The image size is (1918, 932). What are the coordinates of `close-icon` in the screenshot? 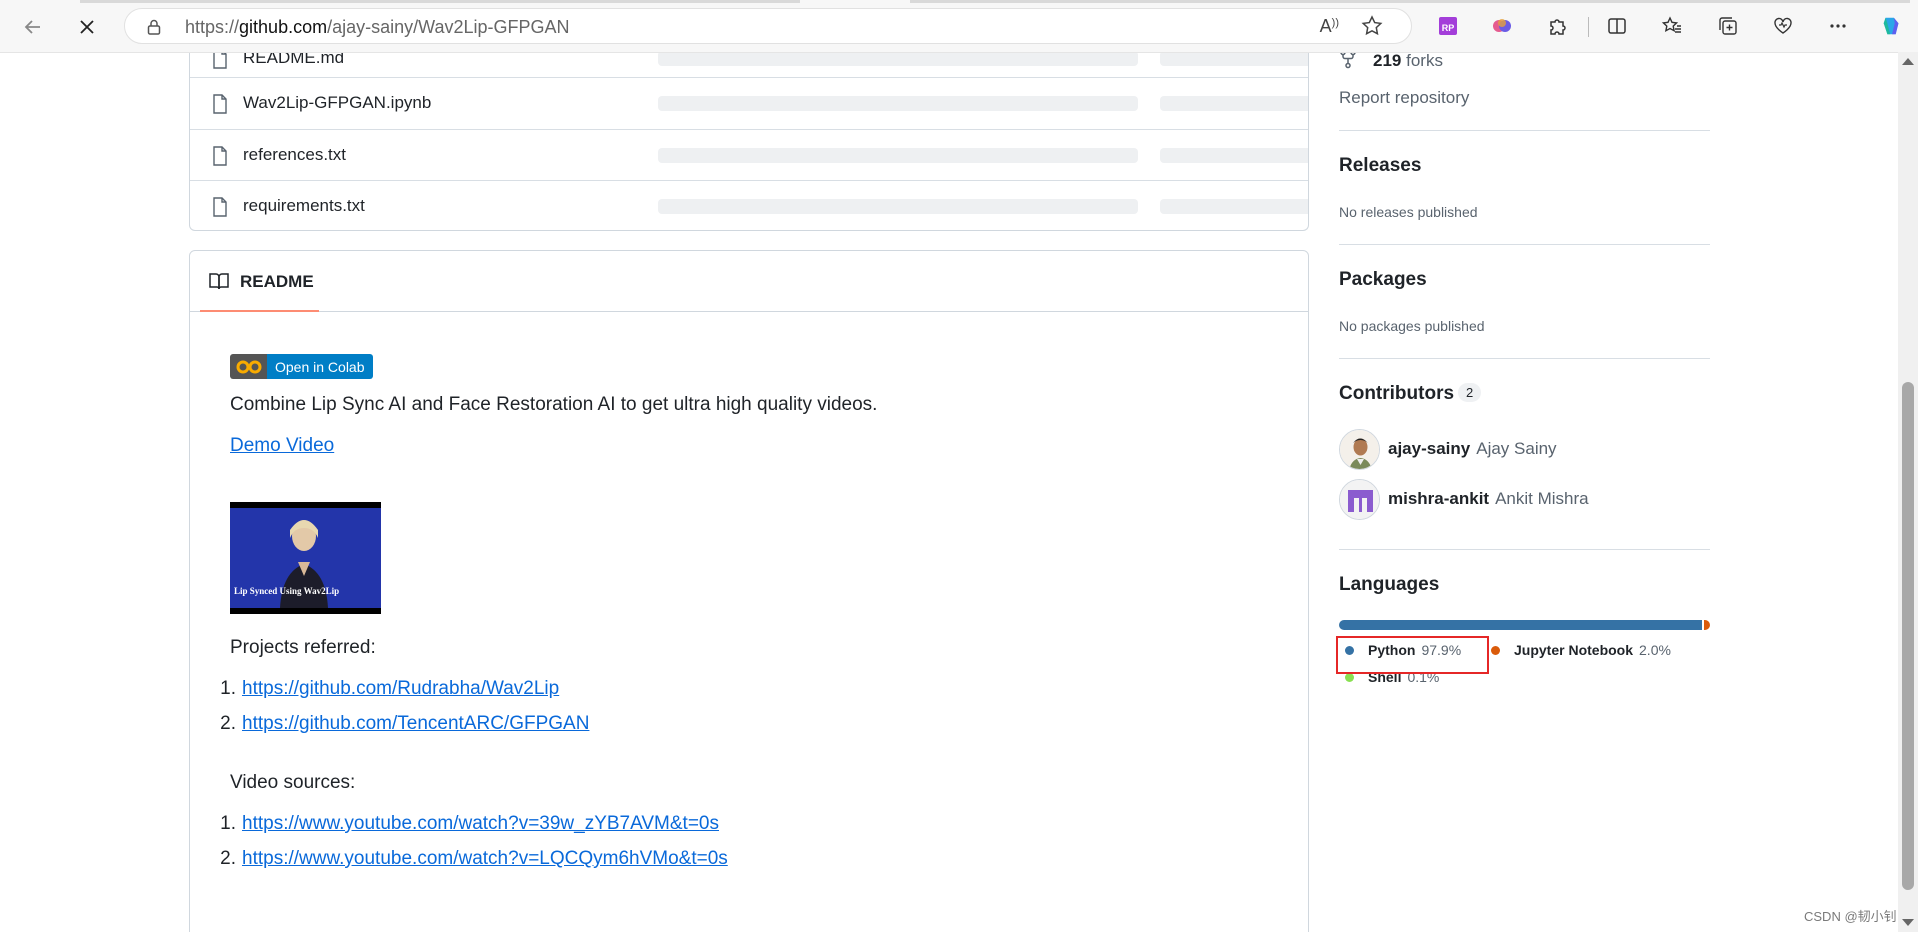 It's located at (87, 27).